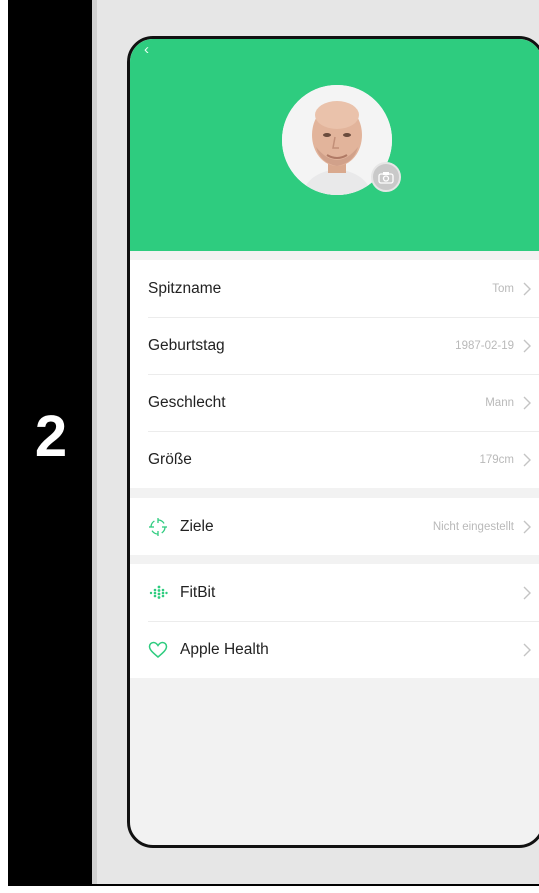  Describe the element at coordinates (499, 402) in the screenshot. I see `row-value: Mann` at that location.